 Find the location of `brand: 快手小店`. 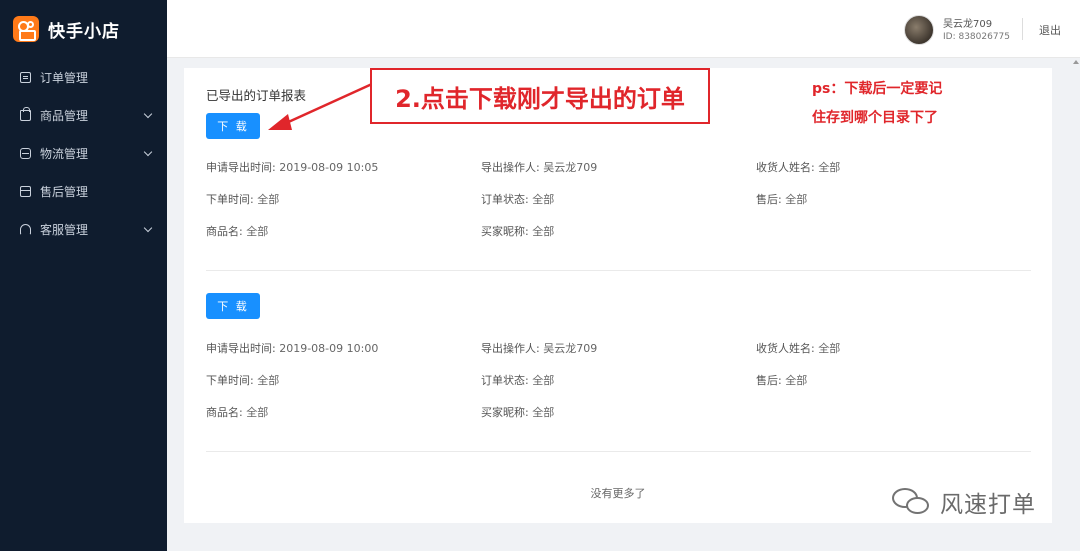

brand: 快手小店 is located at coordinates (83, 29).